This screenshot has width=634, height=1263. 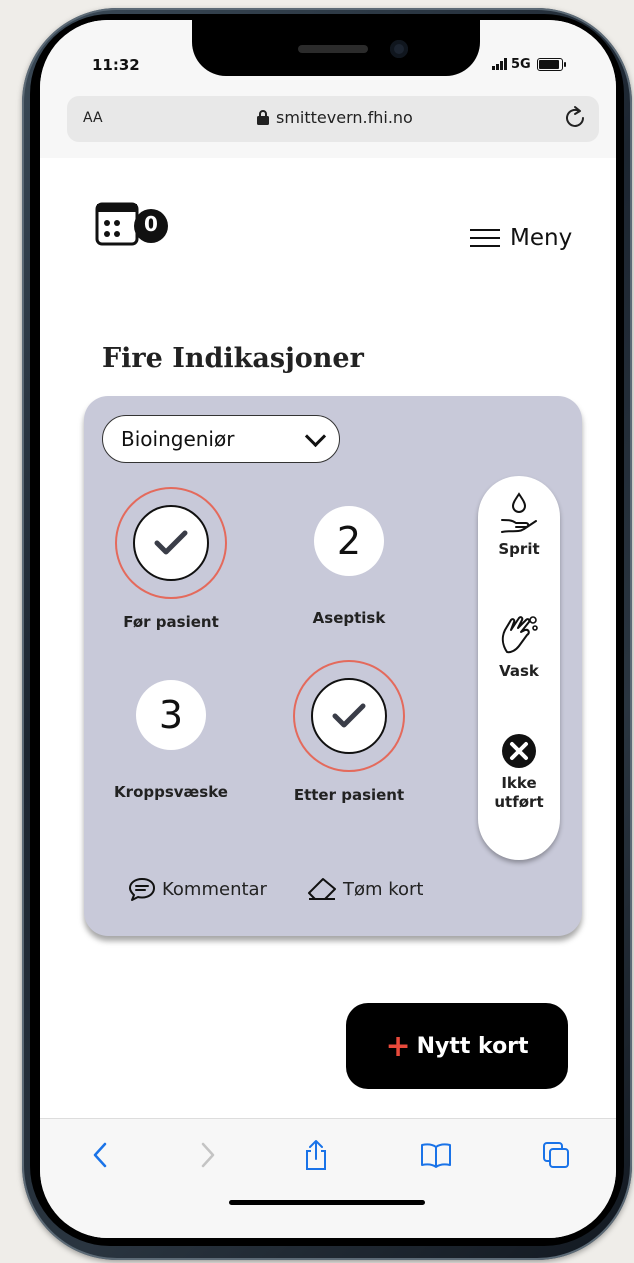 I want to click on card-counter-logo: 0, so click(x=135, y=227).